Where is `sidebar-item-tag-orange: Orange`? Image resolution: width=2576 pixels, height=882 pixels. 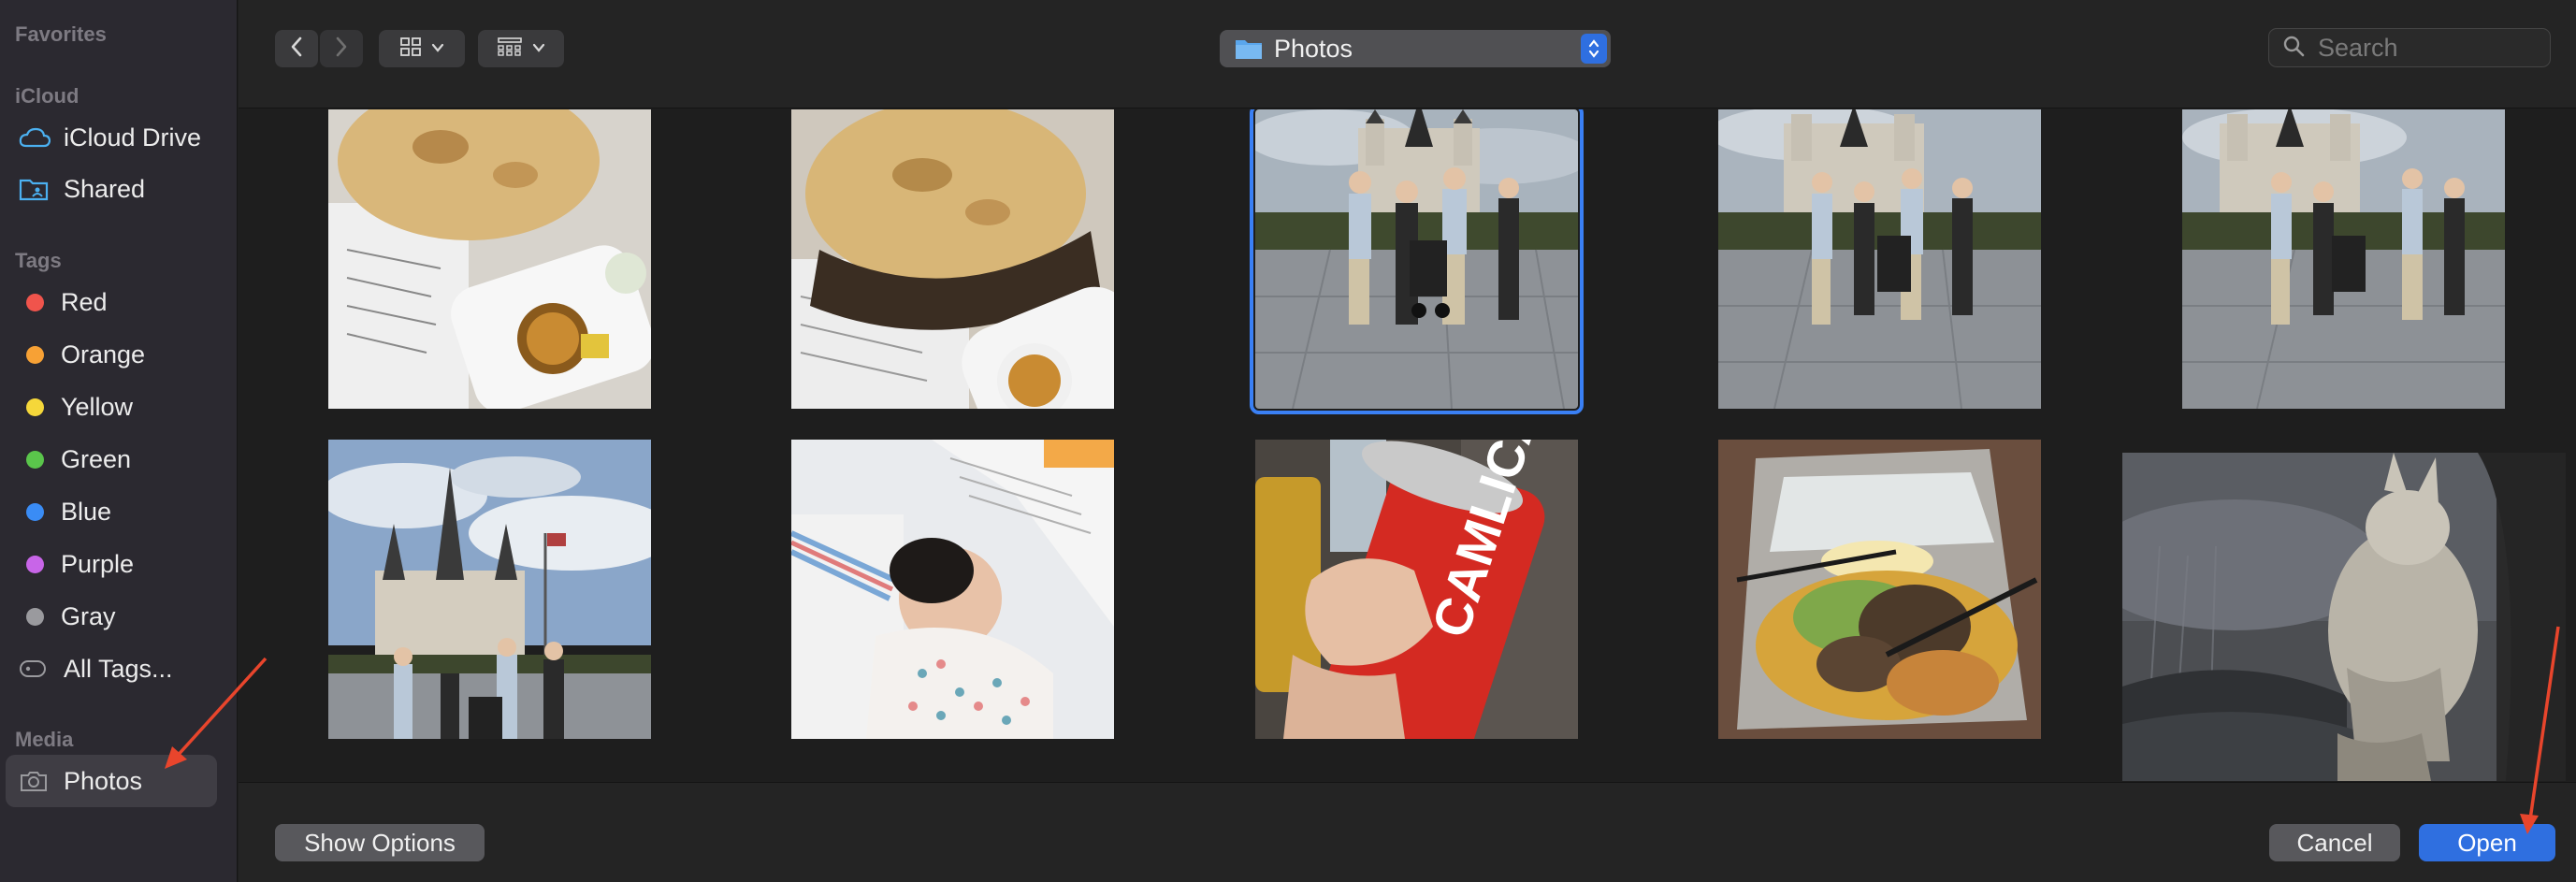 sidebar-item-tag-orange: Orange is located at coordinates (111, 354).